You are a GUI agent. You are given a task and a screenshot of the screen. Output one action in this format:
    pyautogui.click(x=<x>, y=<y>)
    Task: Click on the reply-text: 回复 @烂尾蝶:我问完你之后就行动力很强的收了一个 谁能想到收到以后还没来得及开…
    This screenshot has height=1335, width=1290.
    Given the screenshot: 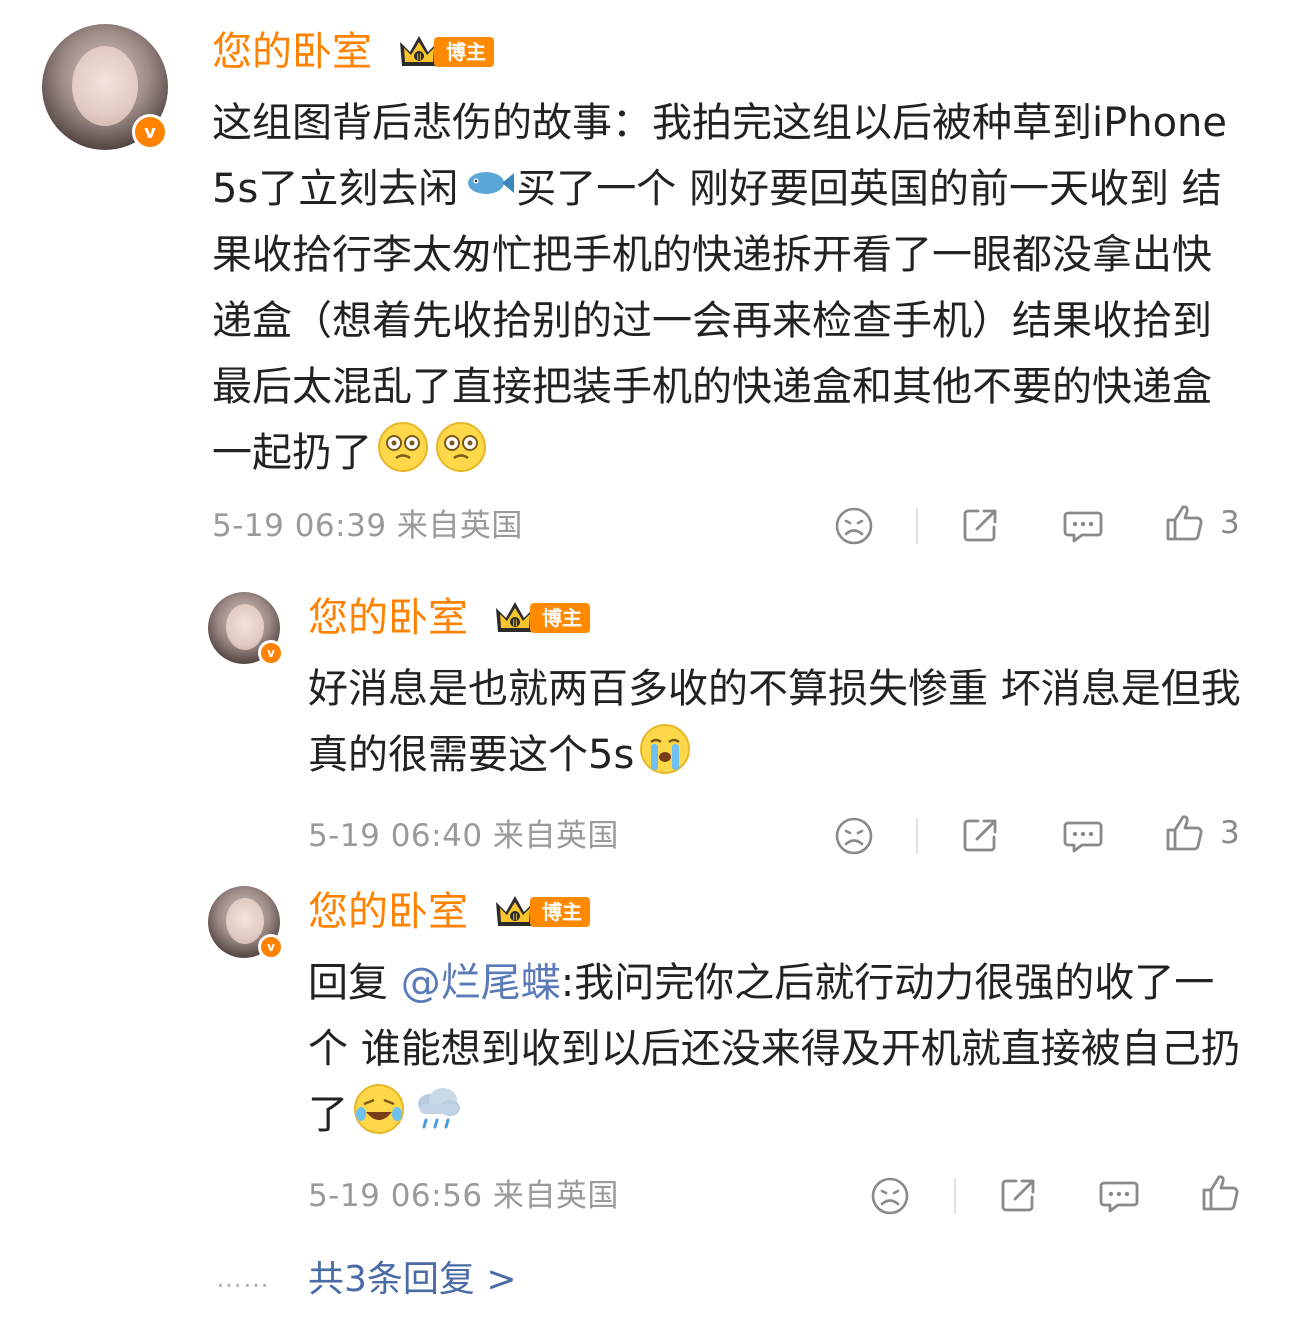 What is the action you would take?
    pyautogui.click(x=774, y=1049)
    